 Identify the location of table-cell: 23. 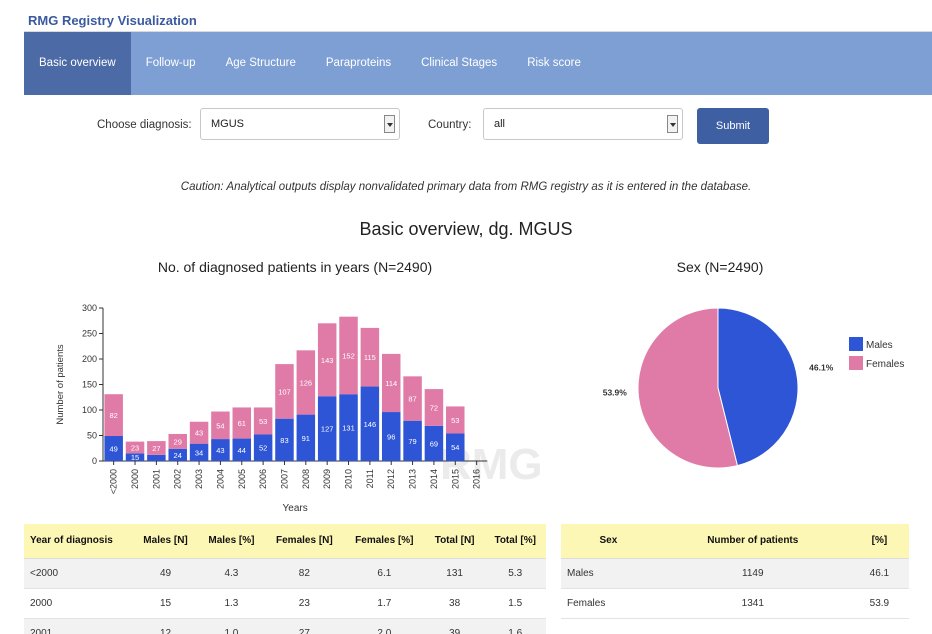
(304, 603).